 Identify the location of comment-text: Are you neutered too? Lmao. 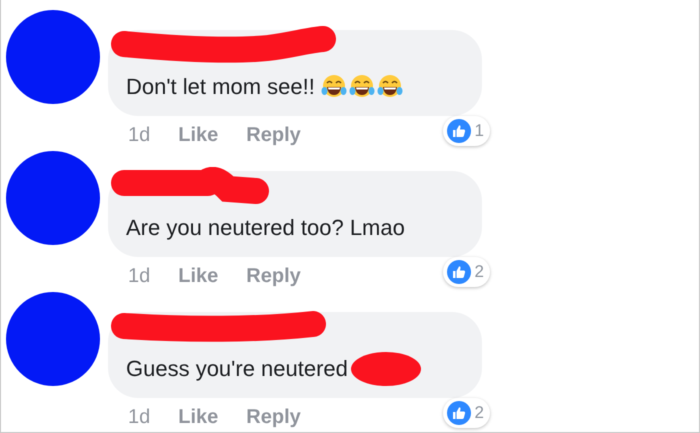
(265, 228).